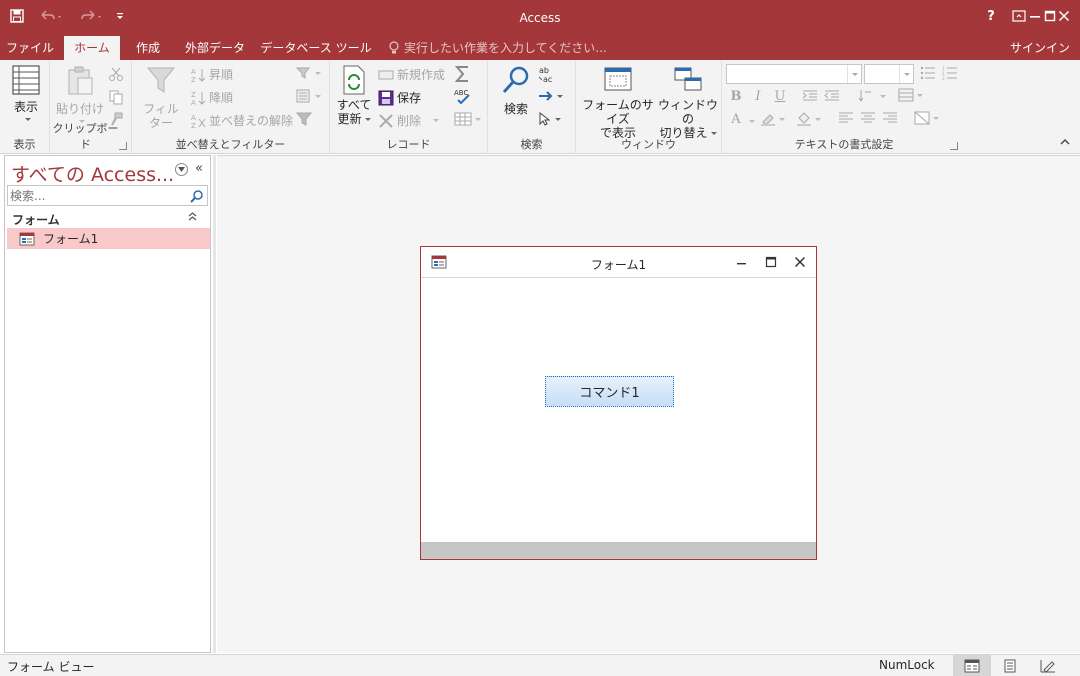 Image resolution: width=1080 pixels, height=676 pixels. I want to click on copy-button, so click(116, 97).